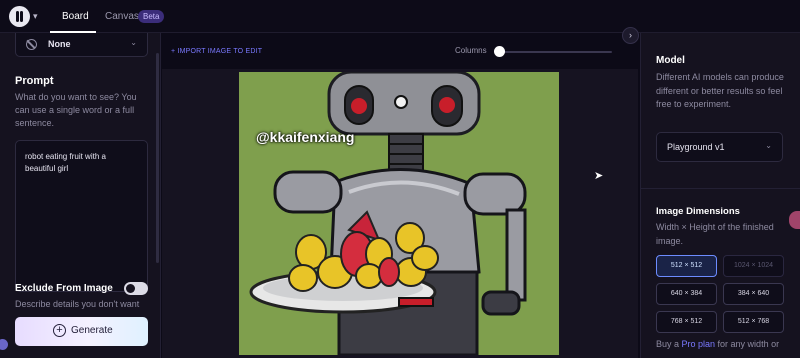 The image size is (800, 358). What do you see at coordinates (686, 266) in the screenshot?
I see `dimension-512x512: 512 × 512` at bounding box center [686, 266].